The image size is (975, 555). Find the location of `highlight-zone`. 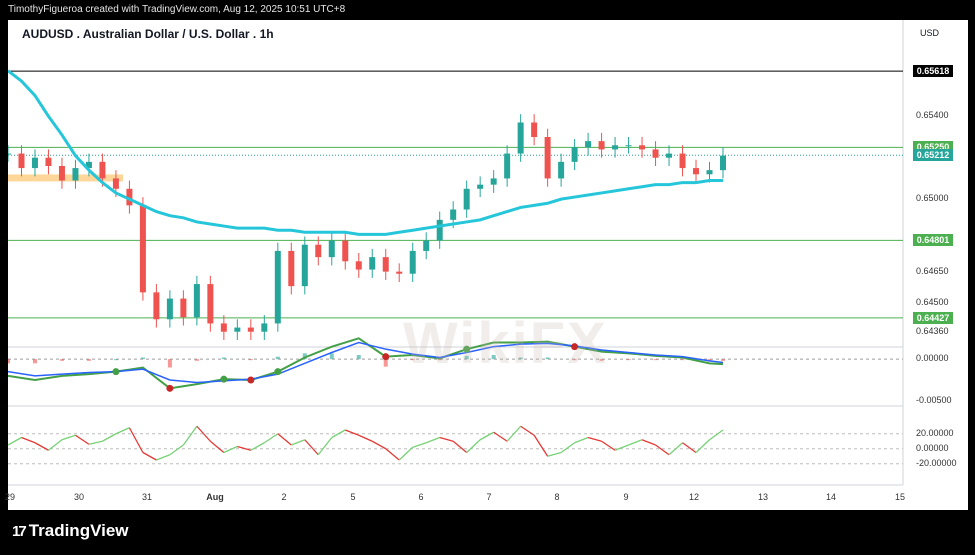

highlight-zone is located at coordinates (65, 178).